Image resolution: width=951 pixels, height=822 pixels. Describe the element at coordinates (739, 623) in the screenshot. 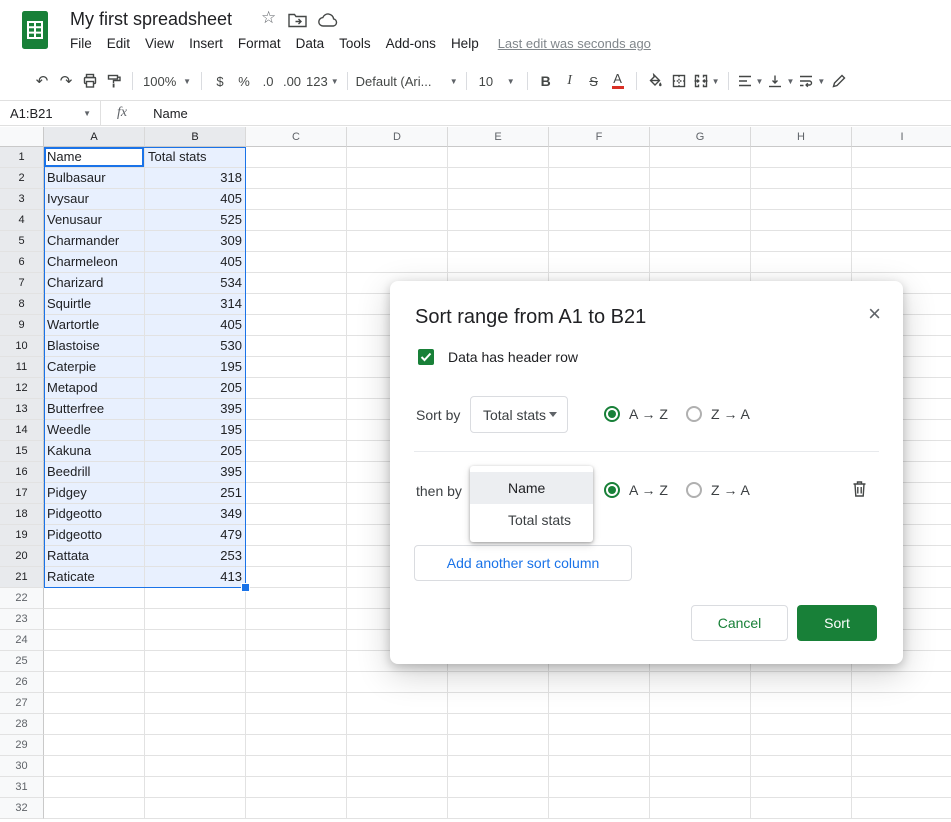

I see `cancel-button: Cancel` at that location.